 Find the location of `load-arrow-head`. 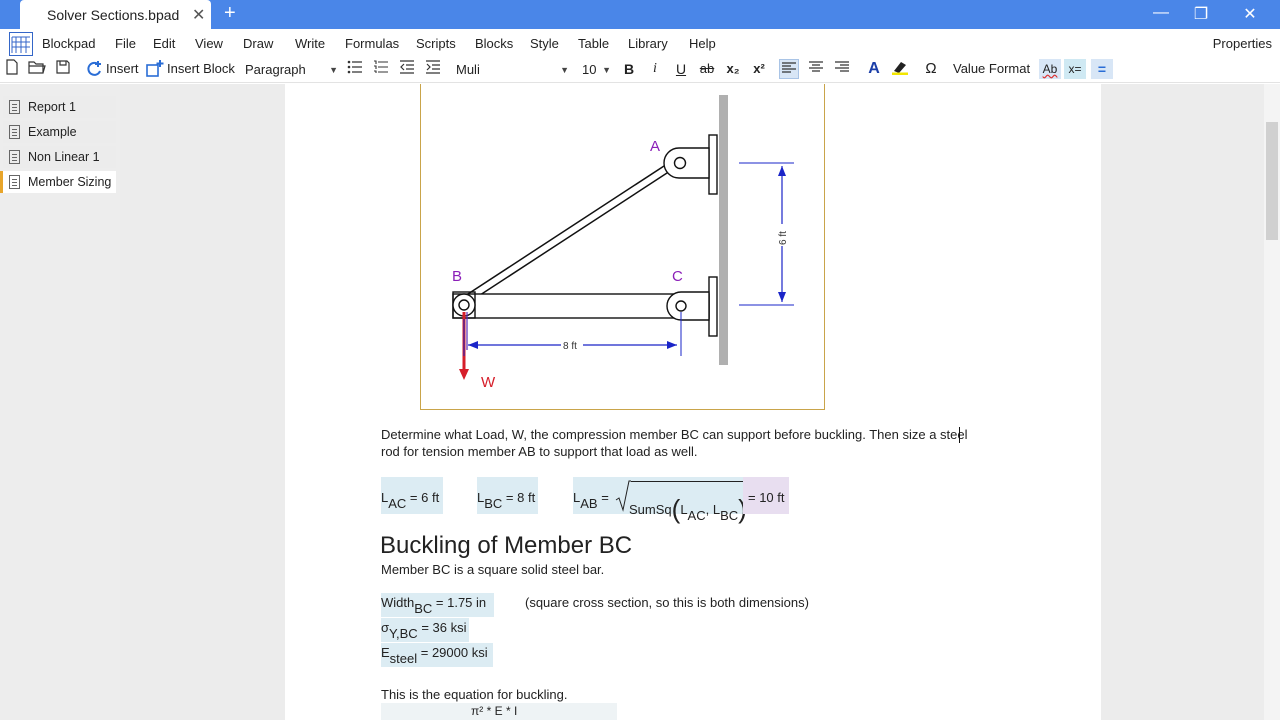

load-arrow-head is located at coordinates (464, 374).